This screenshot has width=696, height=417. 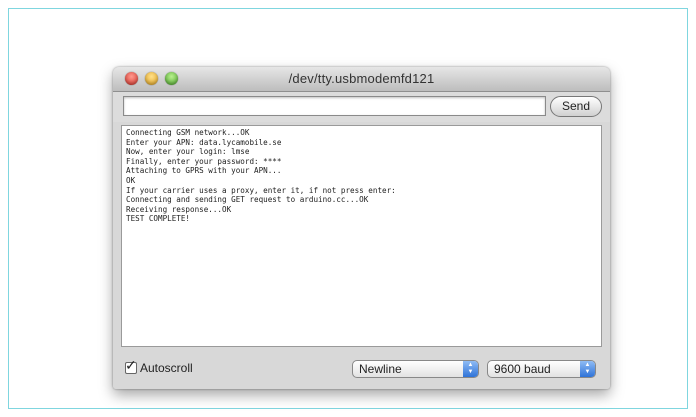 I want to click on send-toolbar: Send, so click(x=361, y=107).